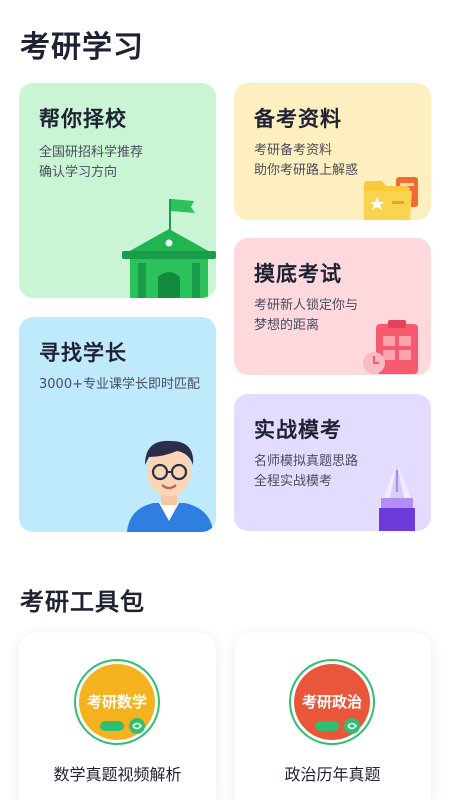 Image resolution: width=450 pixels, height=800 pixels. Describe the element at coordinates (391, 198) in the screenshot. I see `folder-icon` at that location.